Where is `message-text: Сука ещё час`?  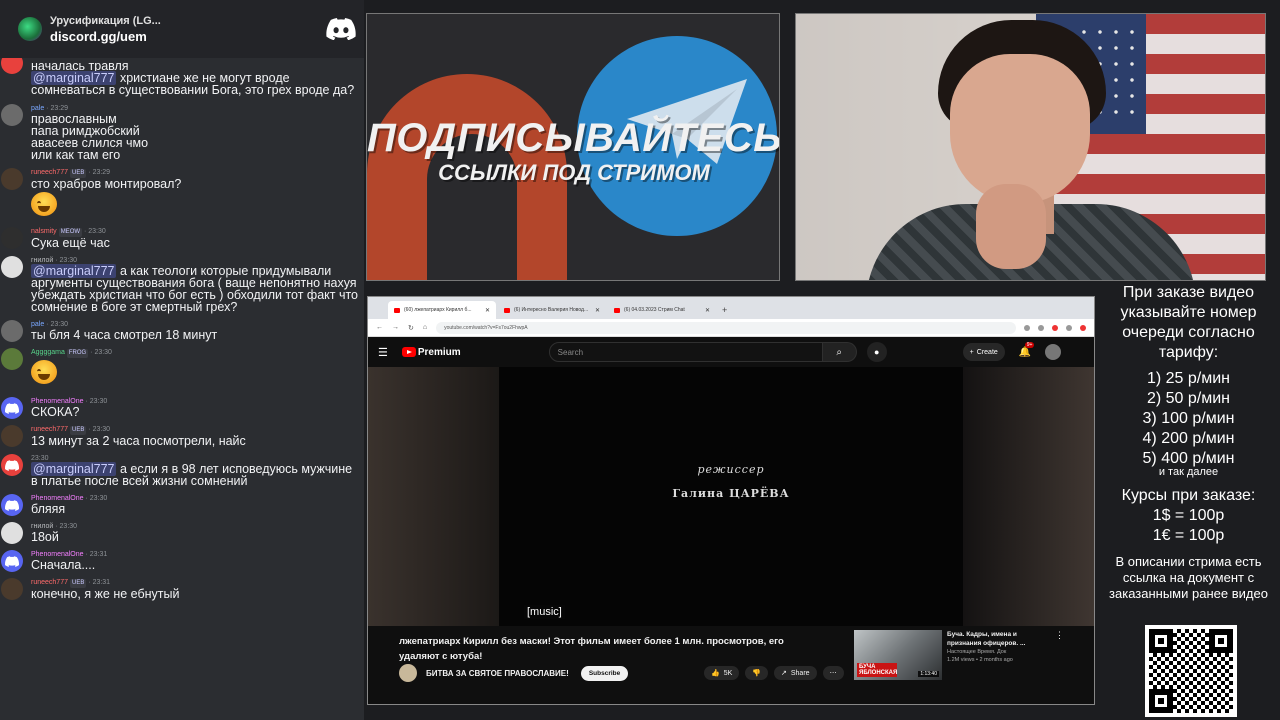
message-text: Сука ещё час is located at coordinates (70, 243).